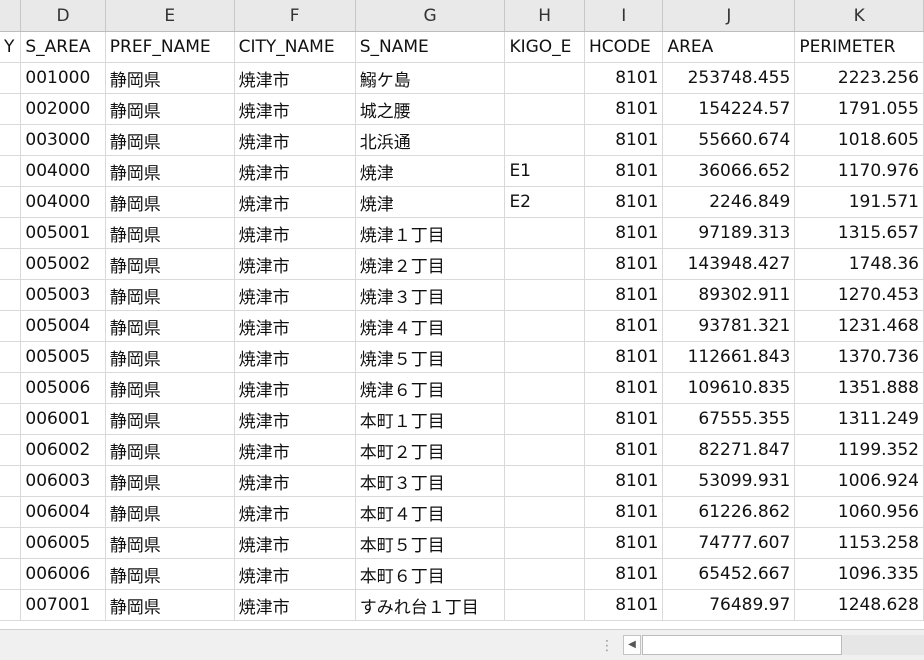 The width and height of the screenshot is (924, 660). Describe the element at coordinates (430, 202) in the screenshot. I see `table-cell: 焼津` at that location.